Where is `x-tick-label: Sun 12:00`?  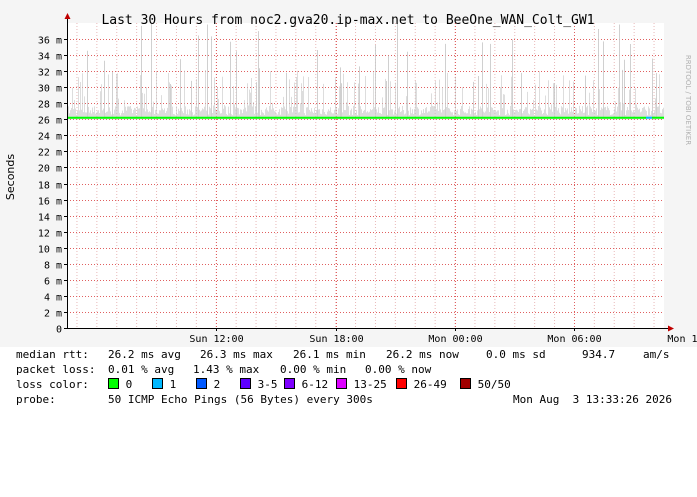 x-tick-label: Sun 12:00 is located at coordinates (216, 339).